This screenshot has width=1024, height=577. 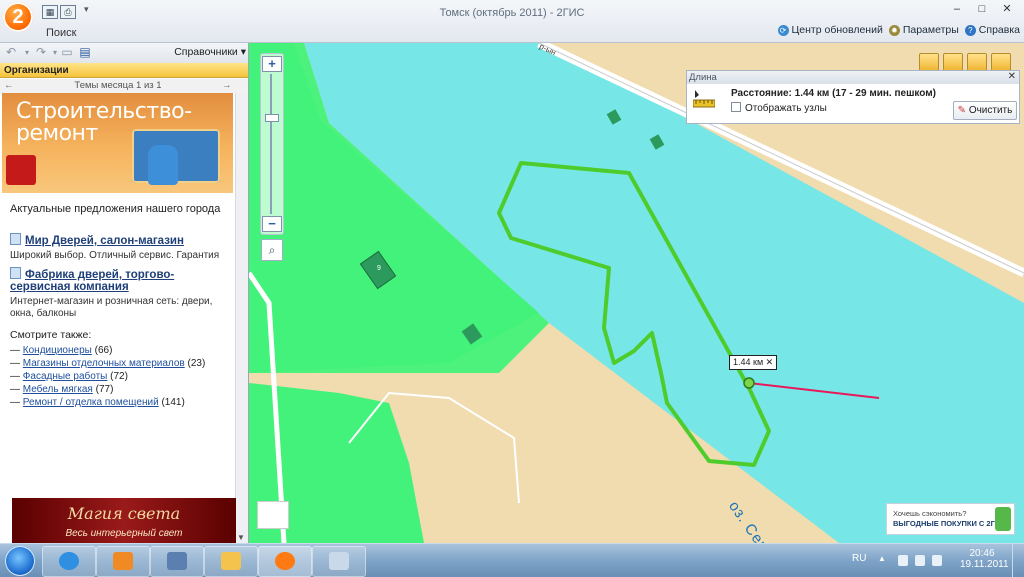 What do you see at coordinates (124, 53) in the screenshot?
I see `left-toolbar: ↶ ▾ ↷ ▾ ▭ ▤ Справочники ▾` at bounding box center [124, 53].